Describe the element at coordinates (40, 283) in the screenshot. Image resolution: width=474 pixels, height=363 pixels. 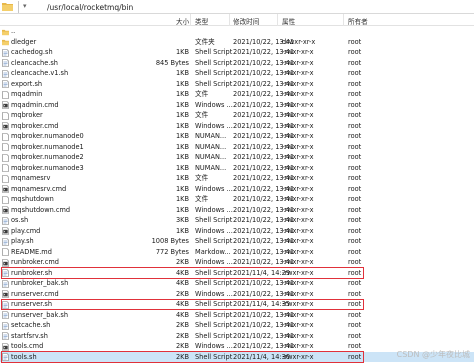
I see `file-name: runbroker_bak.sh` at that location.